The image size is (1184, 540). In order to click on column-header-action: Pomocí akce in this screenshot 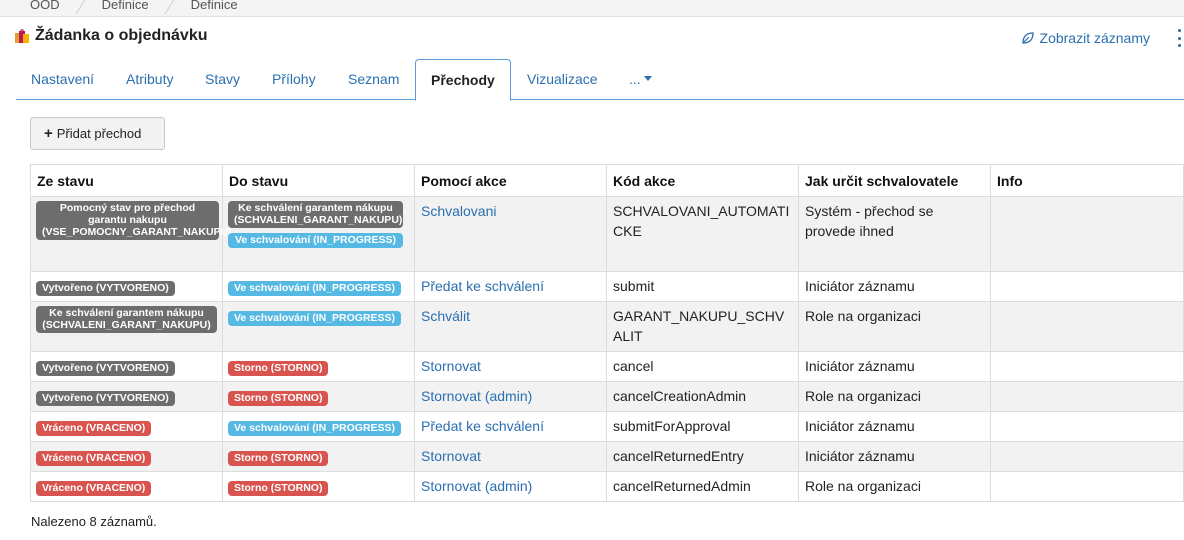, I will do `click(510, 180)`.